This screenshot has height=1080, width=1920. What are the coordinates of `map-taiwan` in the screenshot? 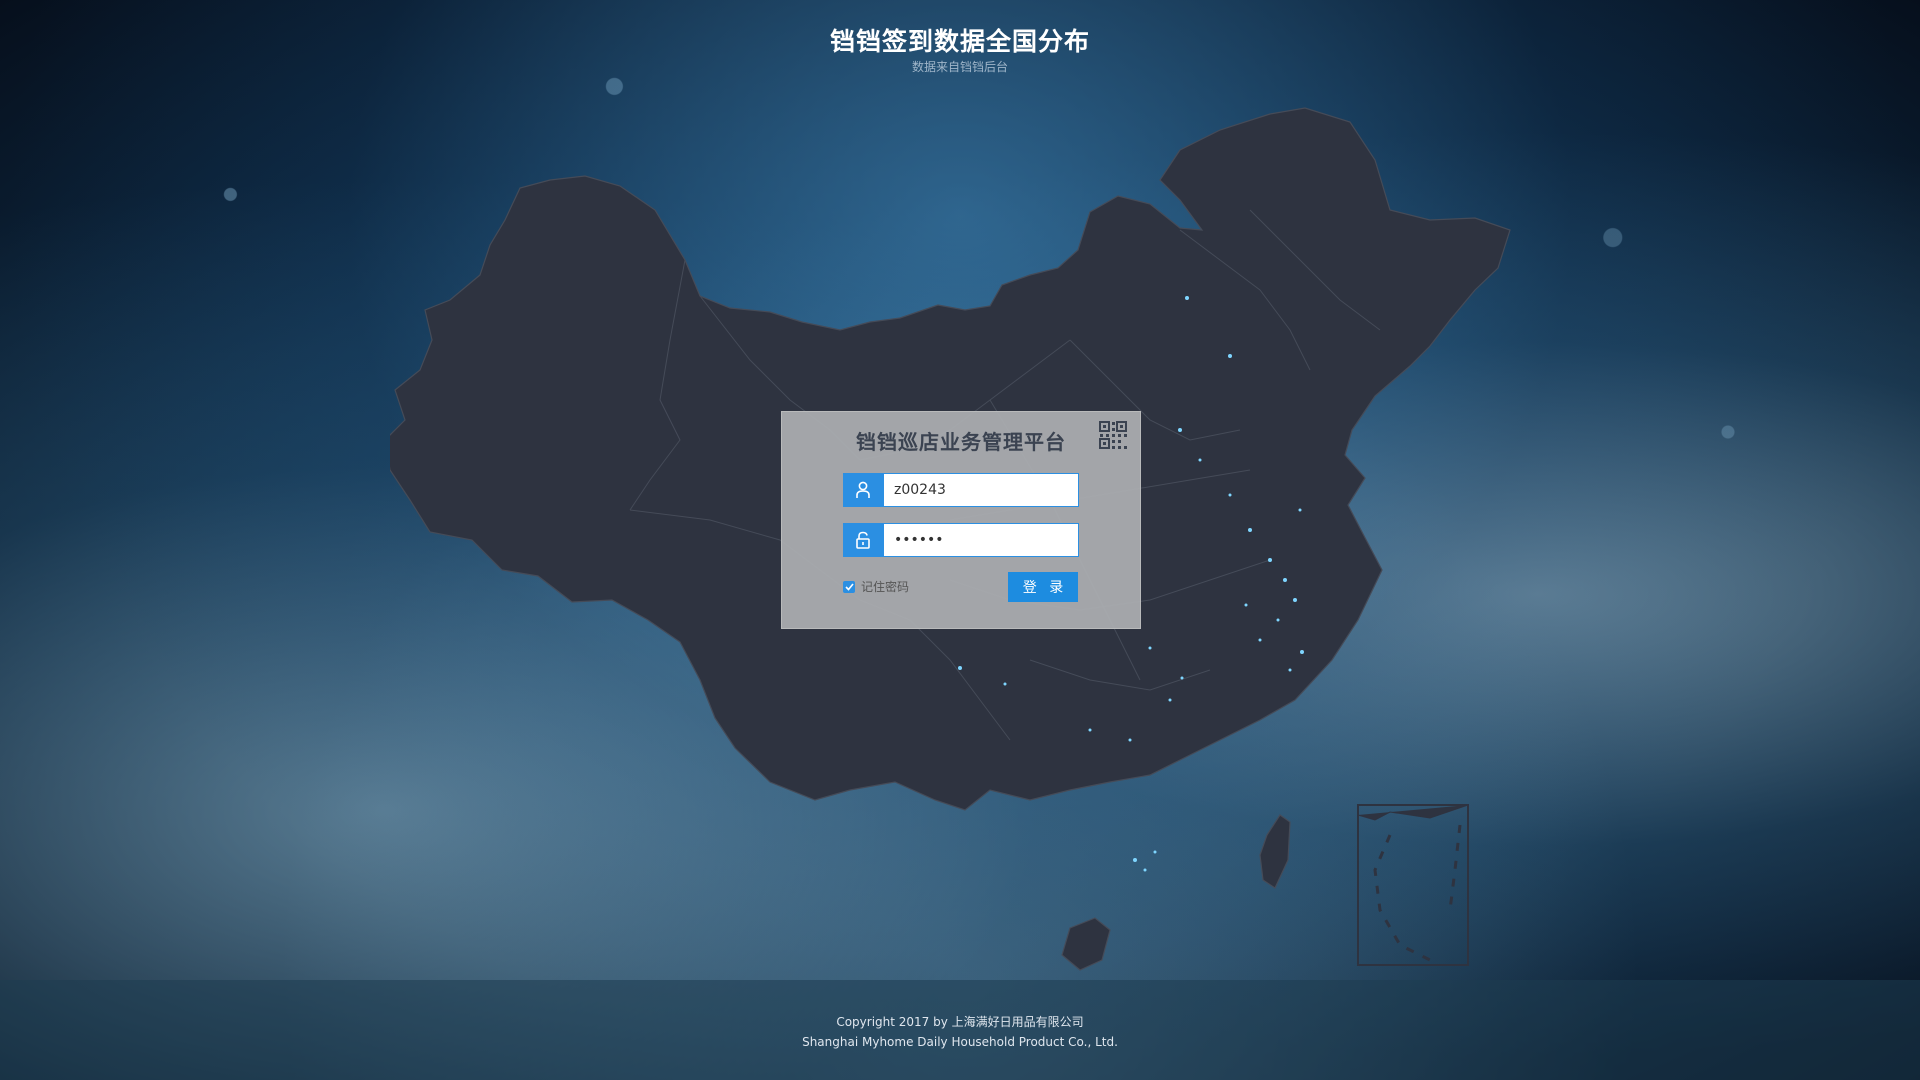 It's located at (1275, 851).